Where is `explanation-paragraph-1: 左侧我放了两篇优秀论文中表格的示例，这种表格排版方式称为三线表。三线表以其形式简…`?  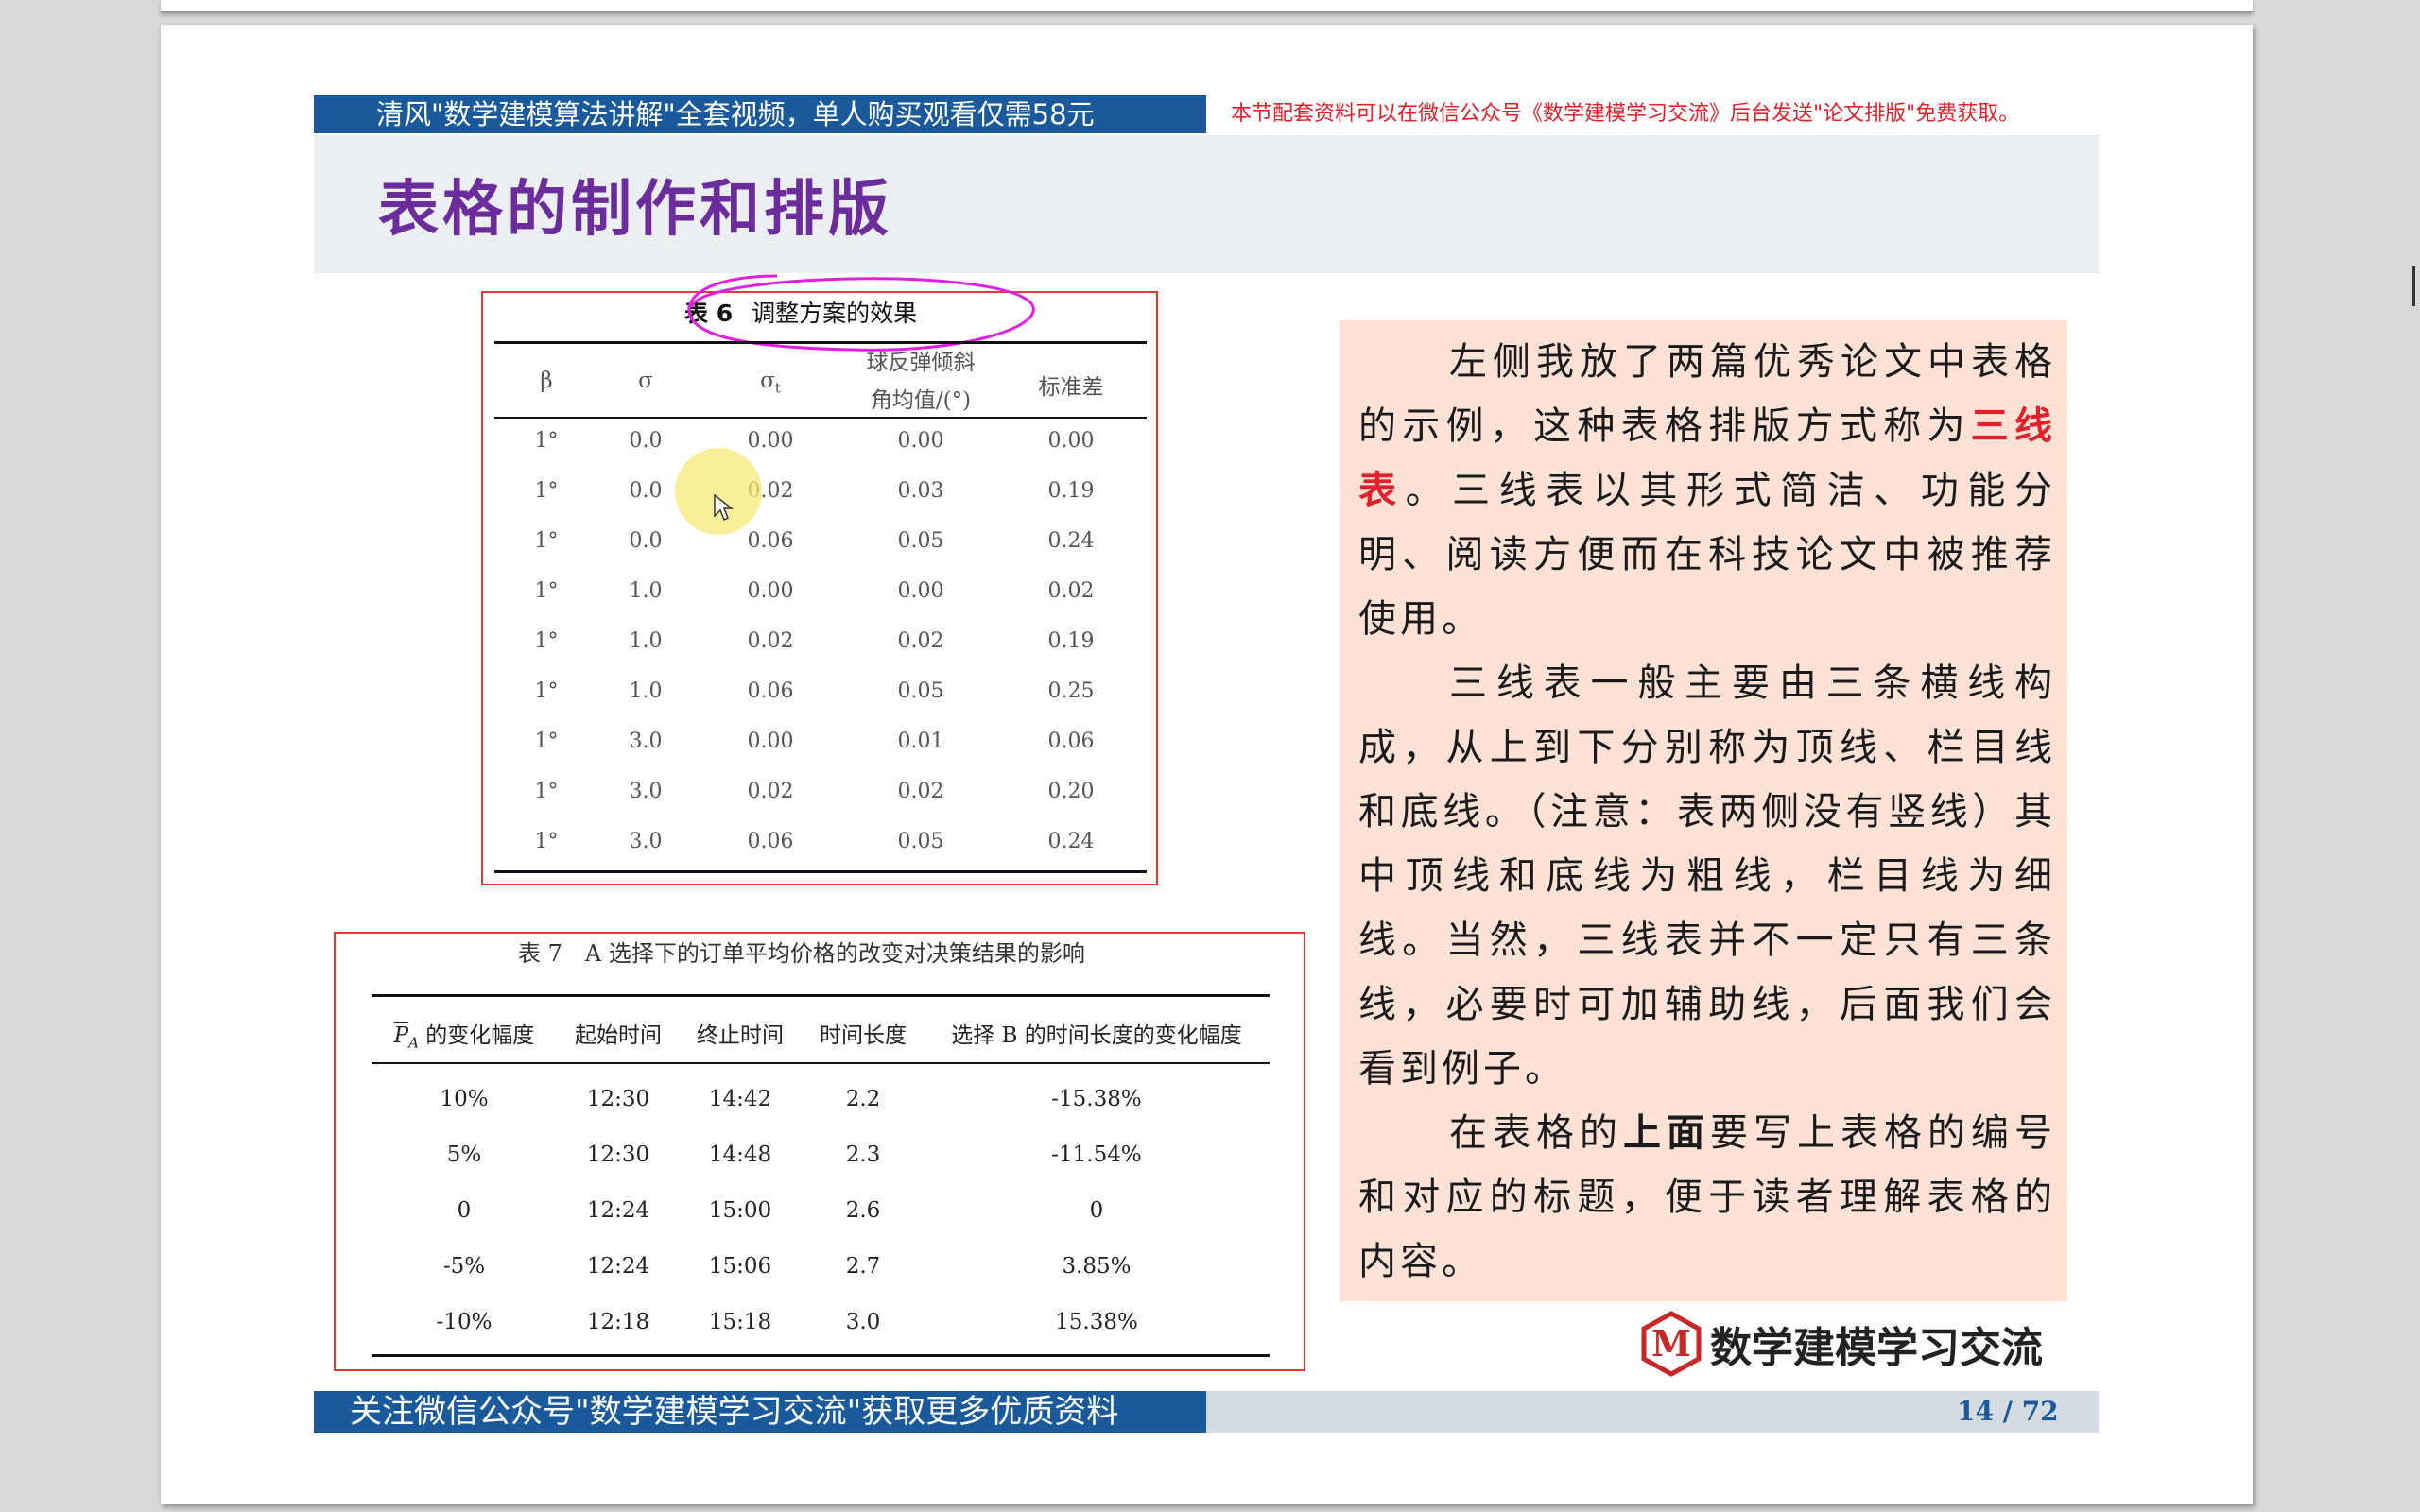 explanation-paragraph-1: 左侧我放了两篇优秀论文中表格的示例，这种表格排版方式称为三线表。三线表以其形式简… is located at coordinates (1707, 490).